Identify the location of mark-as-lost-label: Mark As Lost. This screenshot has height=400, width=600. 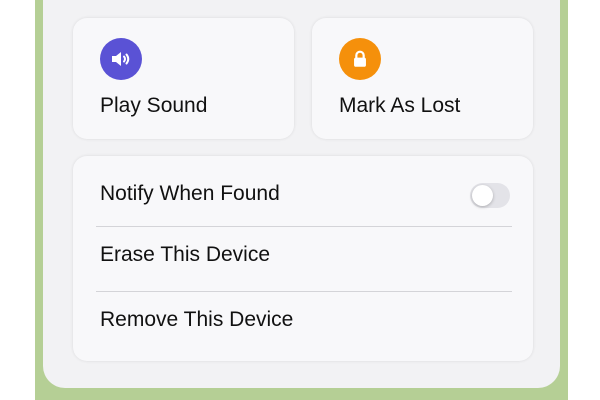
(400, 105).